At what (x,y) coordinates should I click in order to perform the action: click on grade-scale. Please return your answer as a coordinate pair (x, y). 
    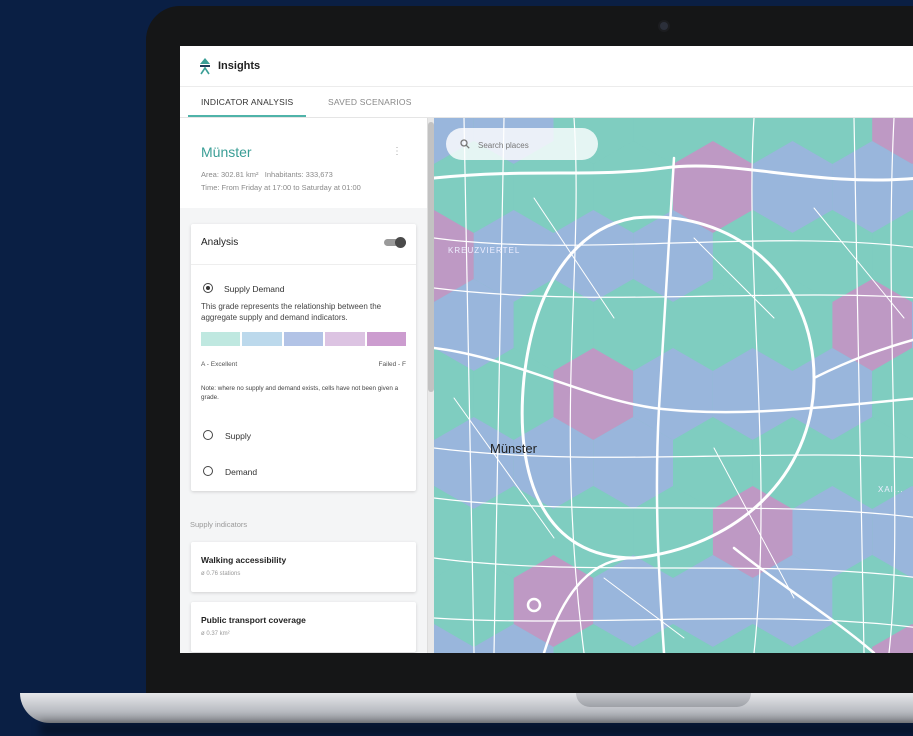
    Looking at the image, I should click on (304, 339).